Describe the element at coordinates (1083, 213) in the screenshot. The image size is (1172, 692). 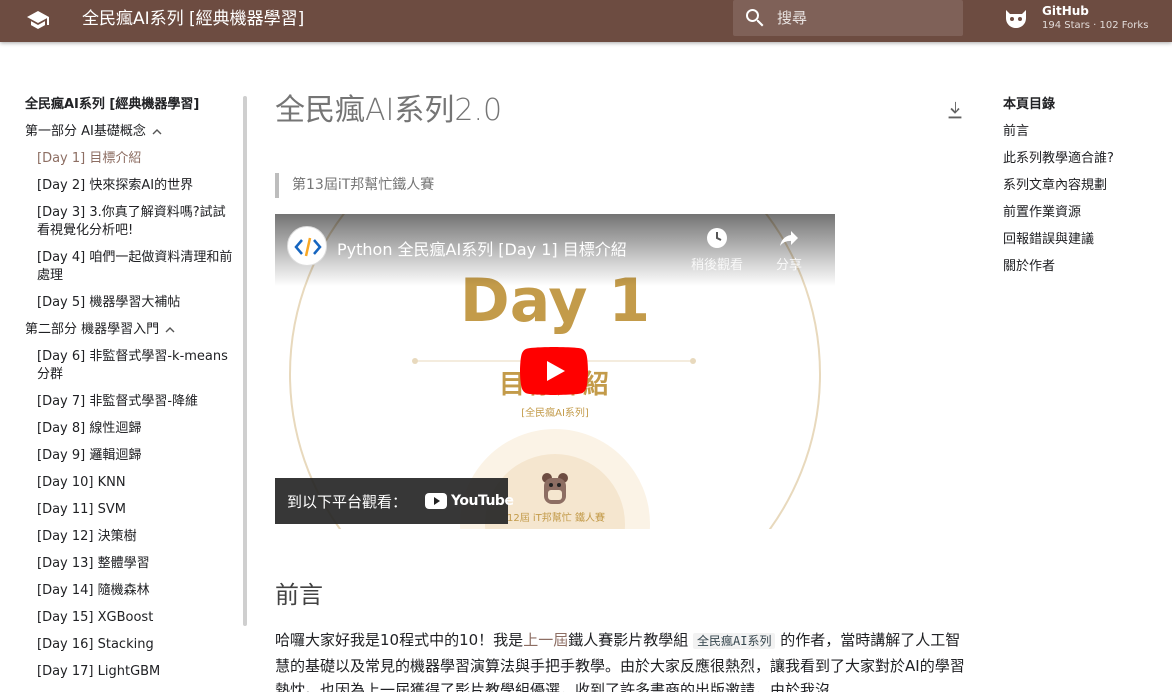
I see `toc-item: 前置作業資源` at that location.